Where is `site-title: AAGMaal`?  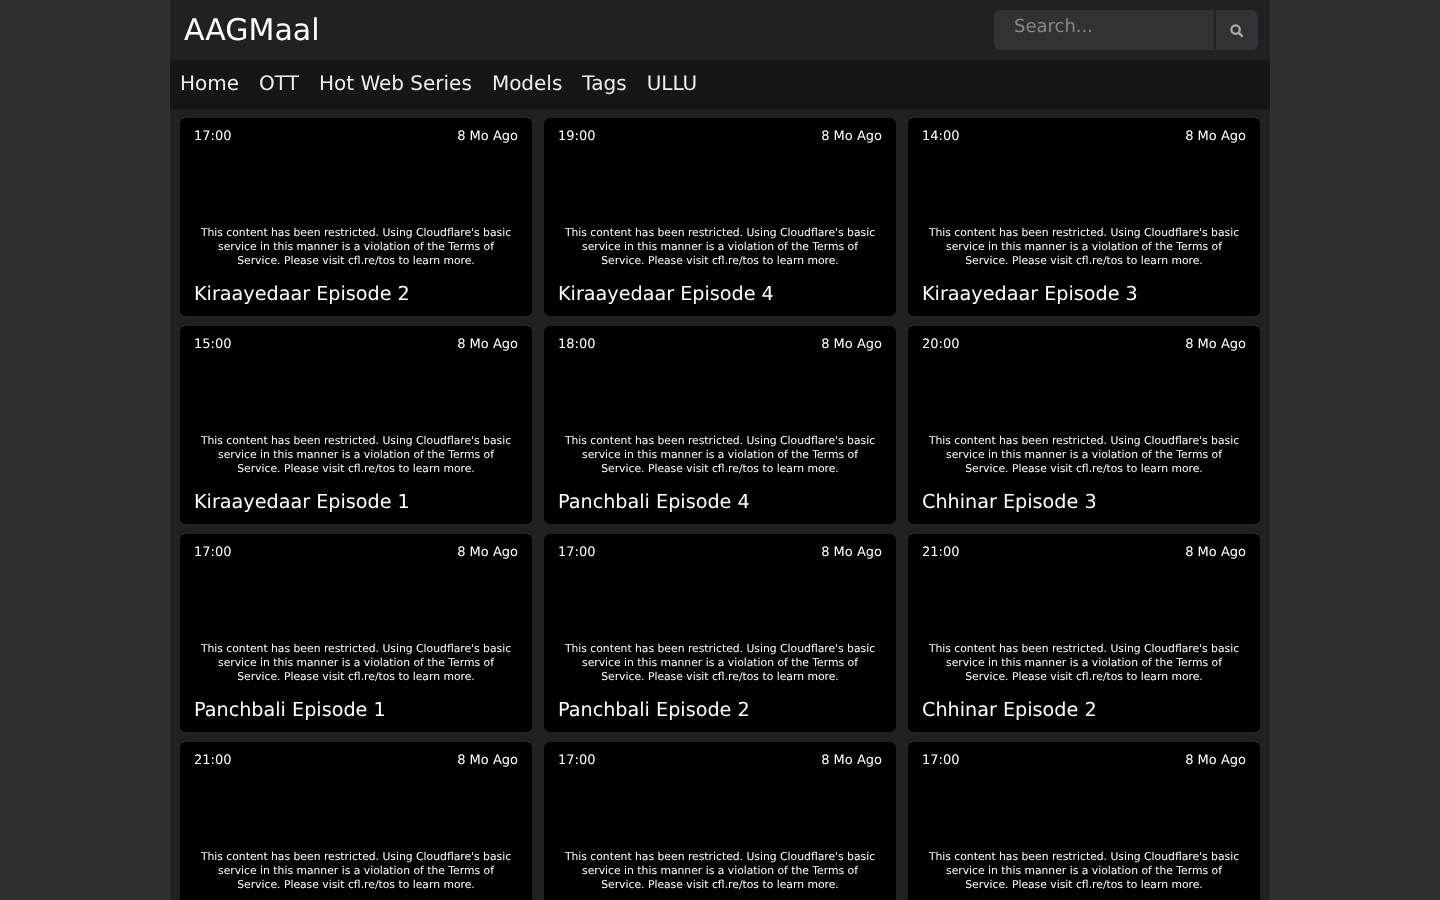 site-title: AAGMaal is located at coordinates (252, 30).